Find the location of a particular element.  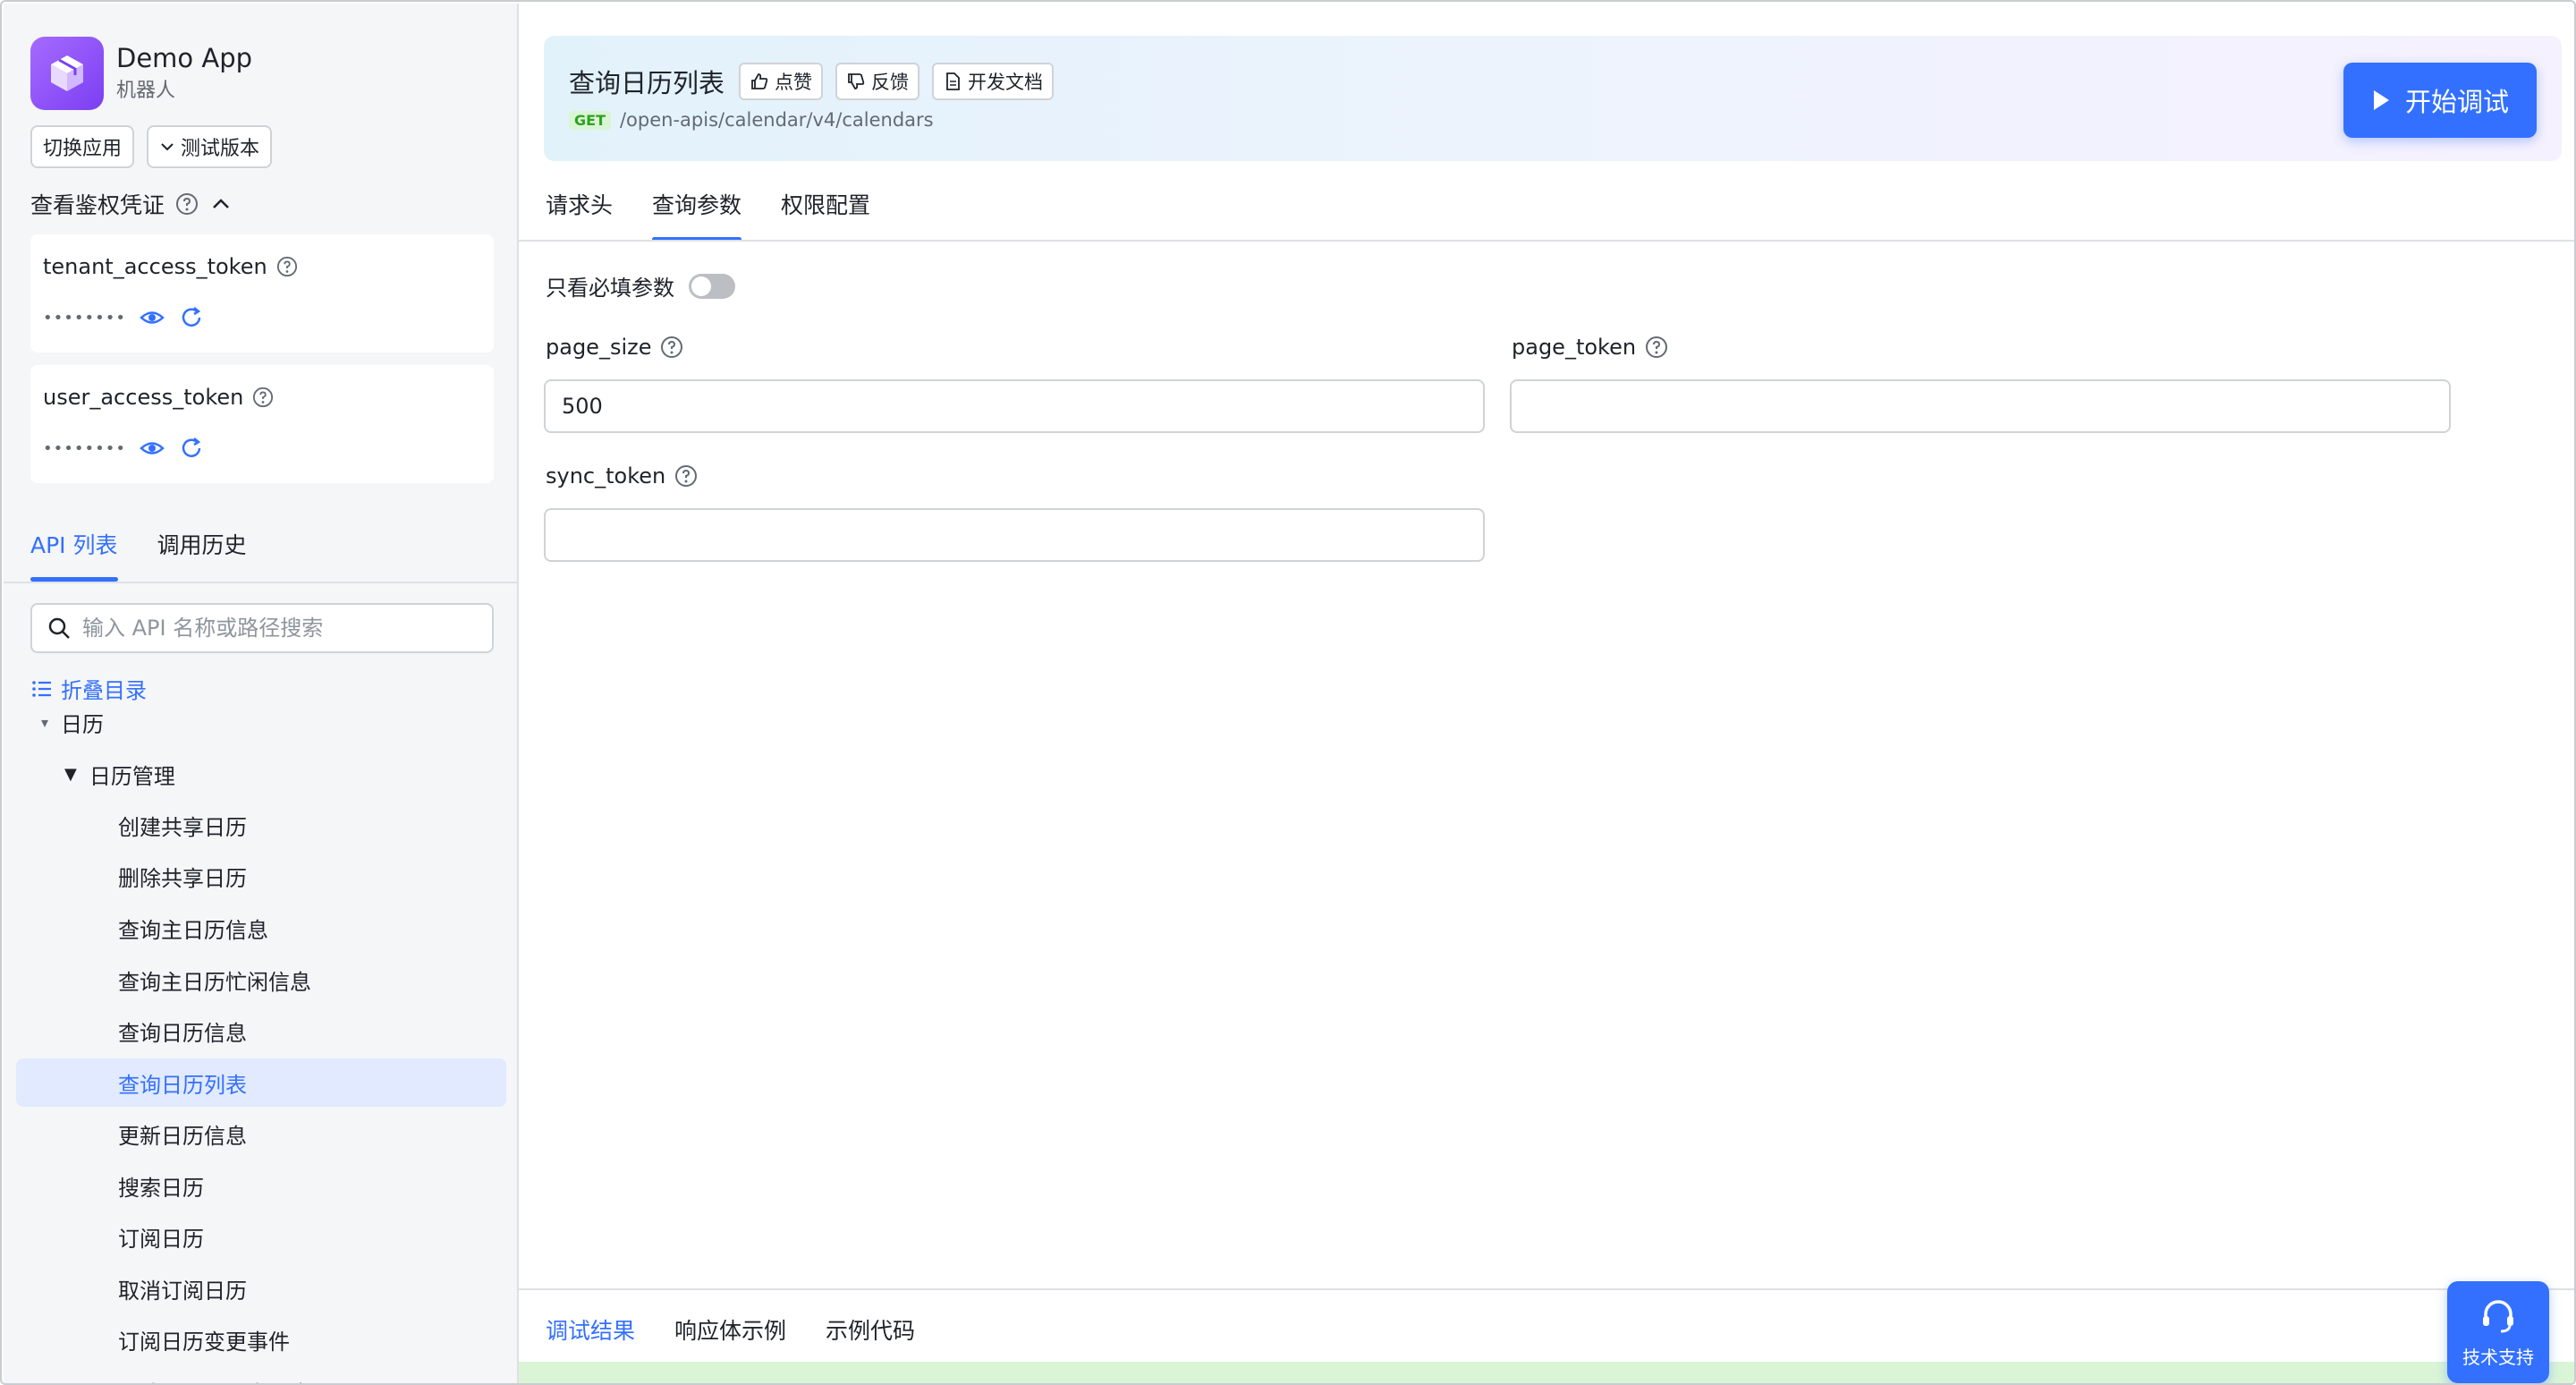

tree-leaf: 更新日历信息 is located at coordinates (261, 1133).